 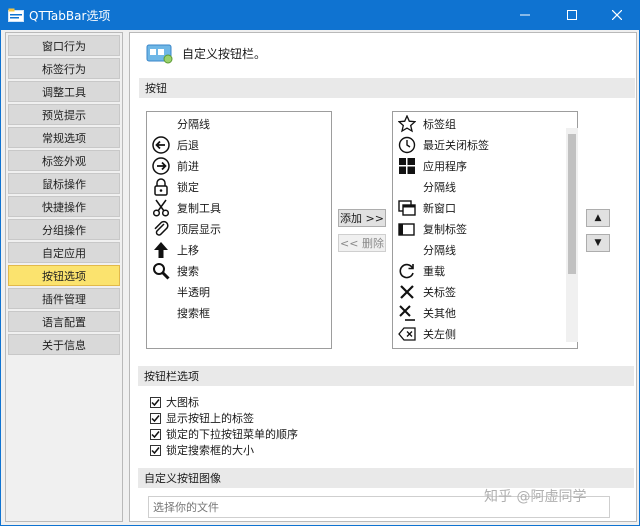 I want to click on window-title: QTTabBar选项, so click(x=70, y=16).